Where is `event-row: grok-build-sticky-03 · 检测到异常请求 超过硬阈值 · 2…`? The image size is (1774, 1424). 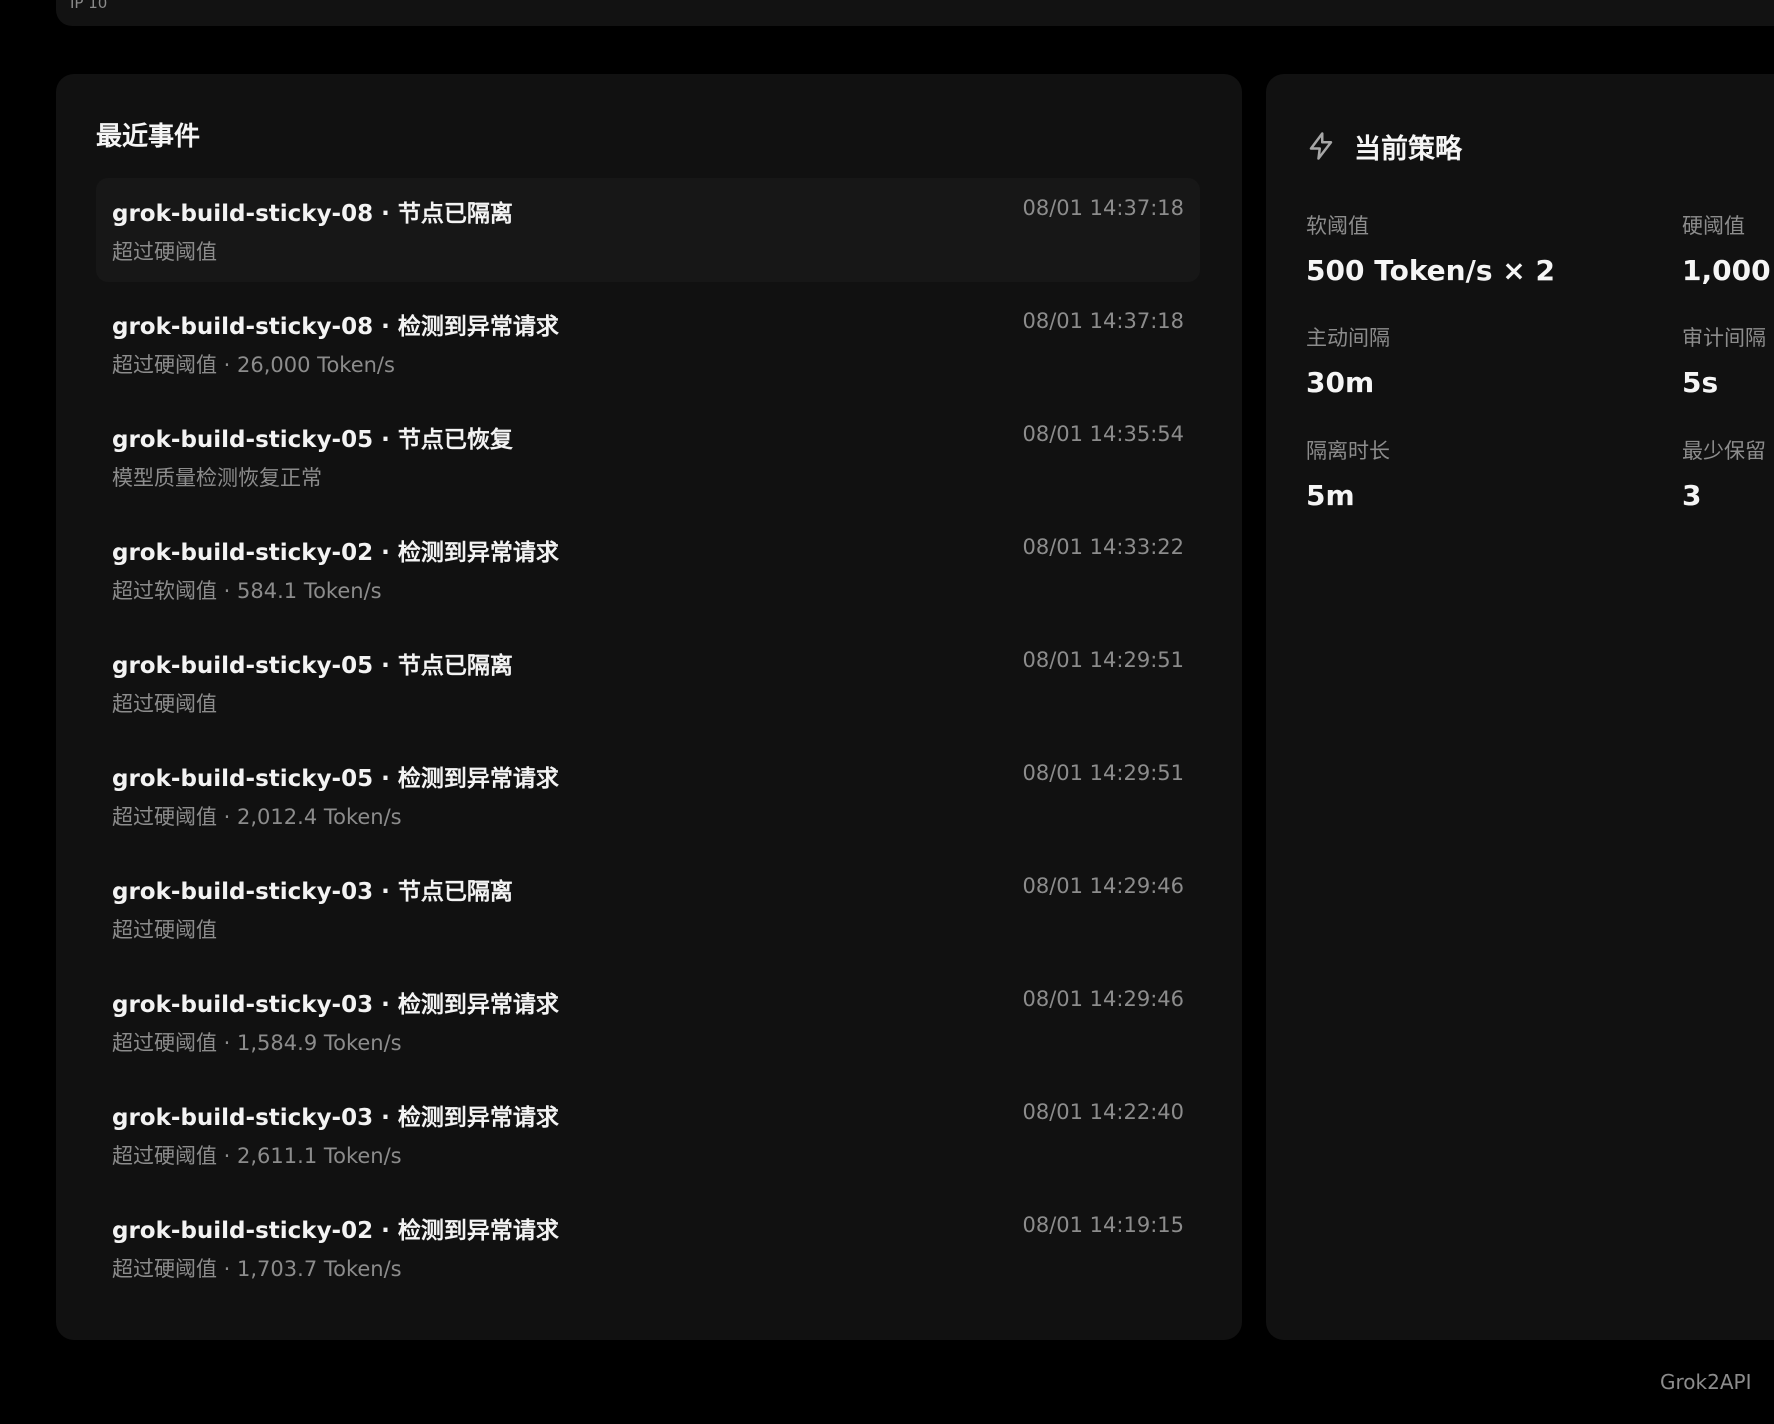
event-row: grok-build-sticky-03 · 检测到异常请求 超过硬阈值 · 2… is located at coordinates (648, 1134).